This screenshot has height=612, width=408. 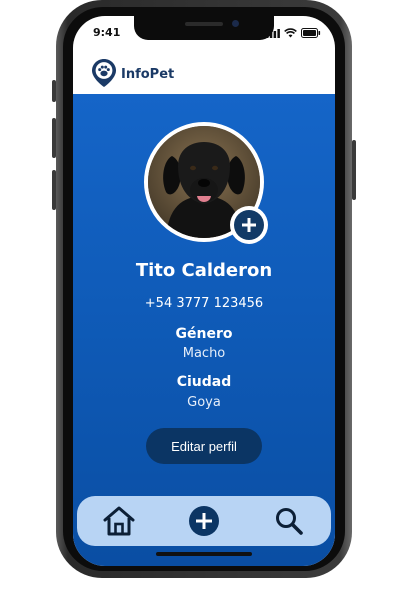 What do you see at coordinates (206, 183) in the screenshot?
I see `avatar-container` at bounding box center [206, 183].